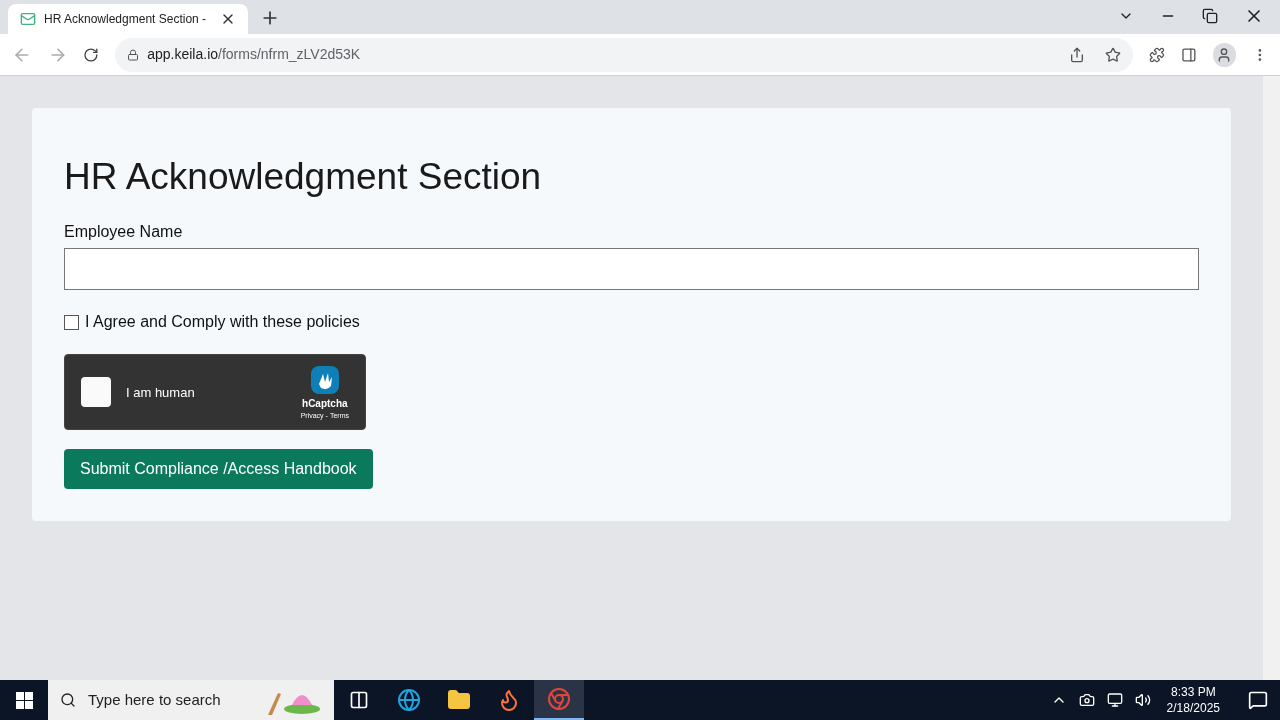 This screenshot has height=720, width=1280. Describe the element at coordinates (222, 322) in the screenshot. I see `agree-label: I Agree and Comply with these policies` at that location.